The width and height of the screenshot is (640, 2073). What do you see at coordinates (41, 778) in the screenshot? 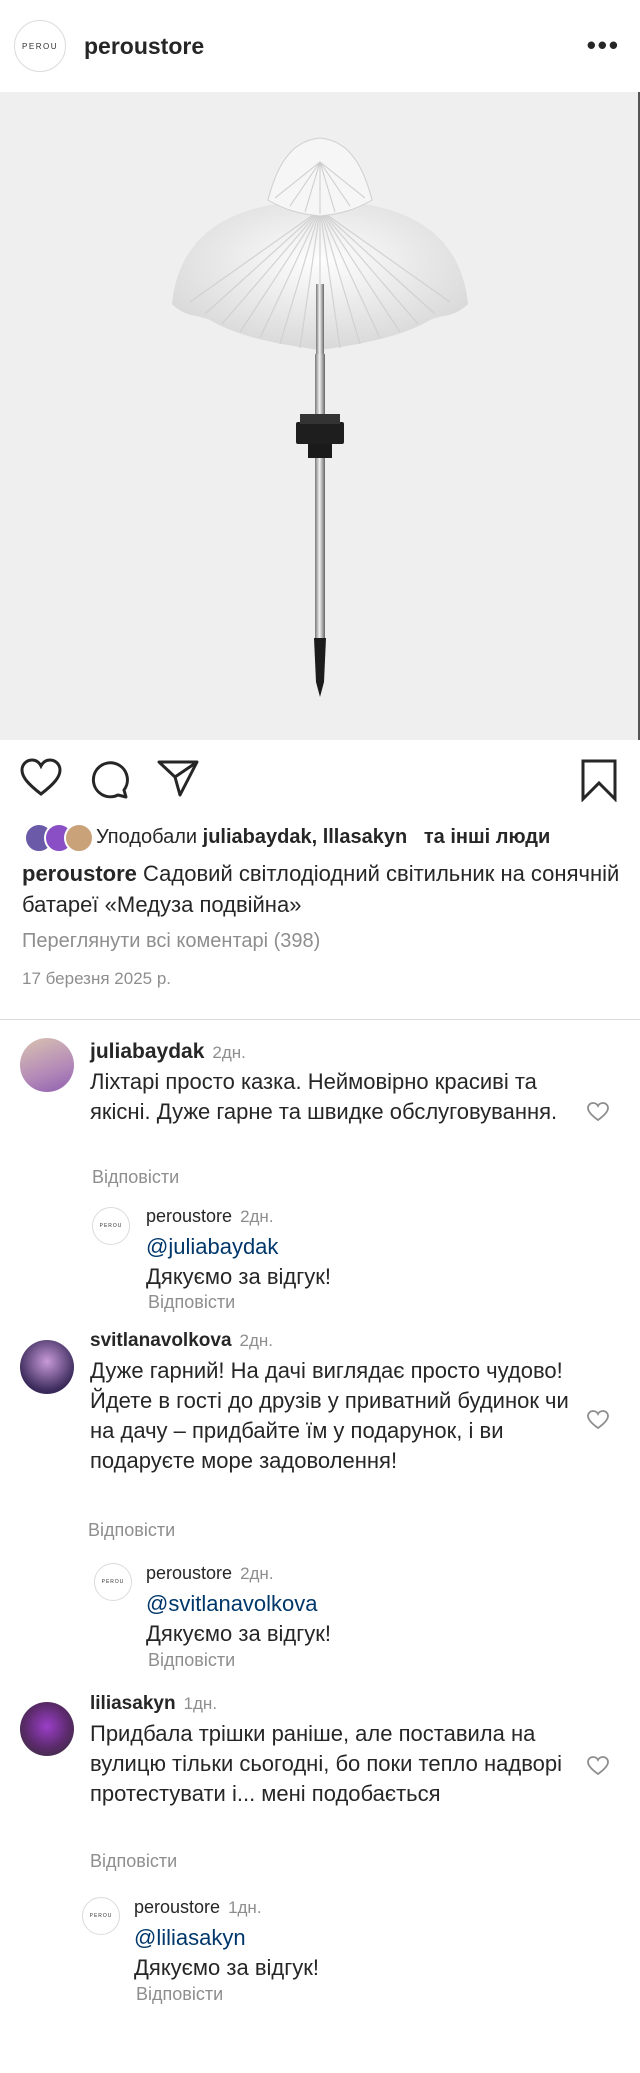
I see `heart-icon` at bounding box center [41, 778].